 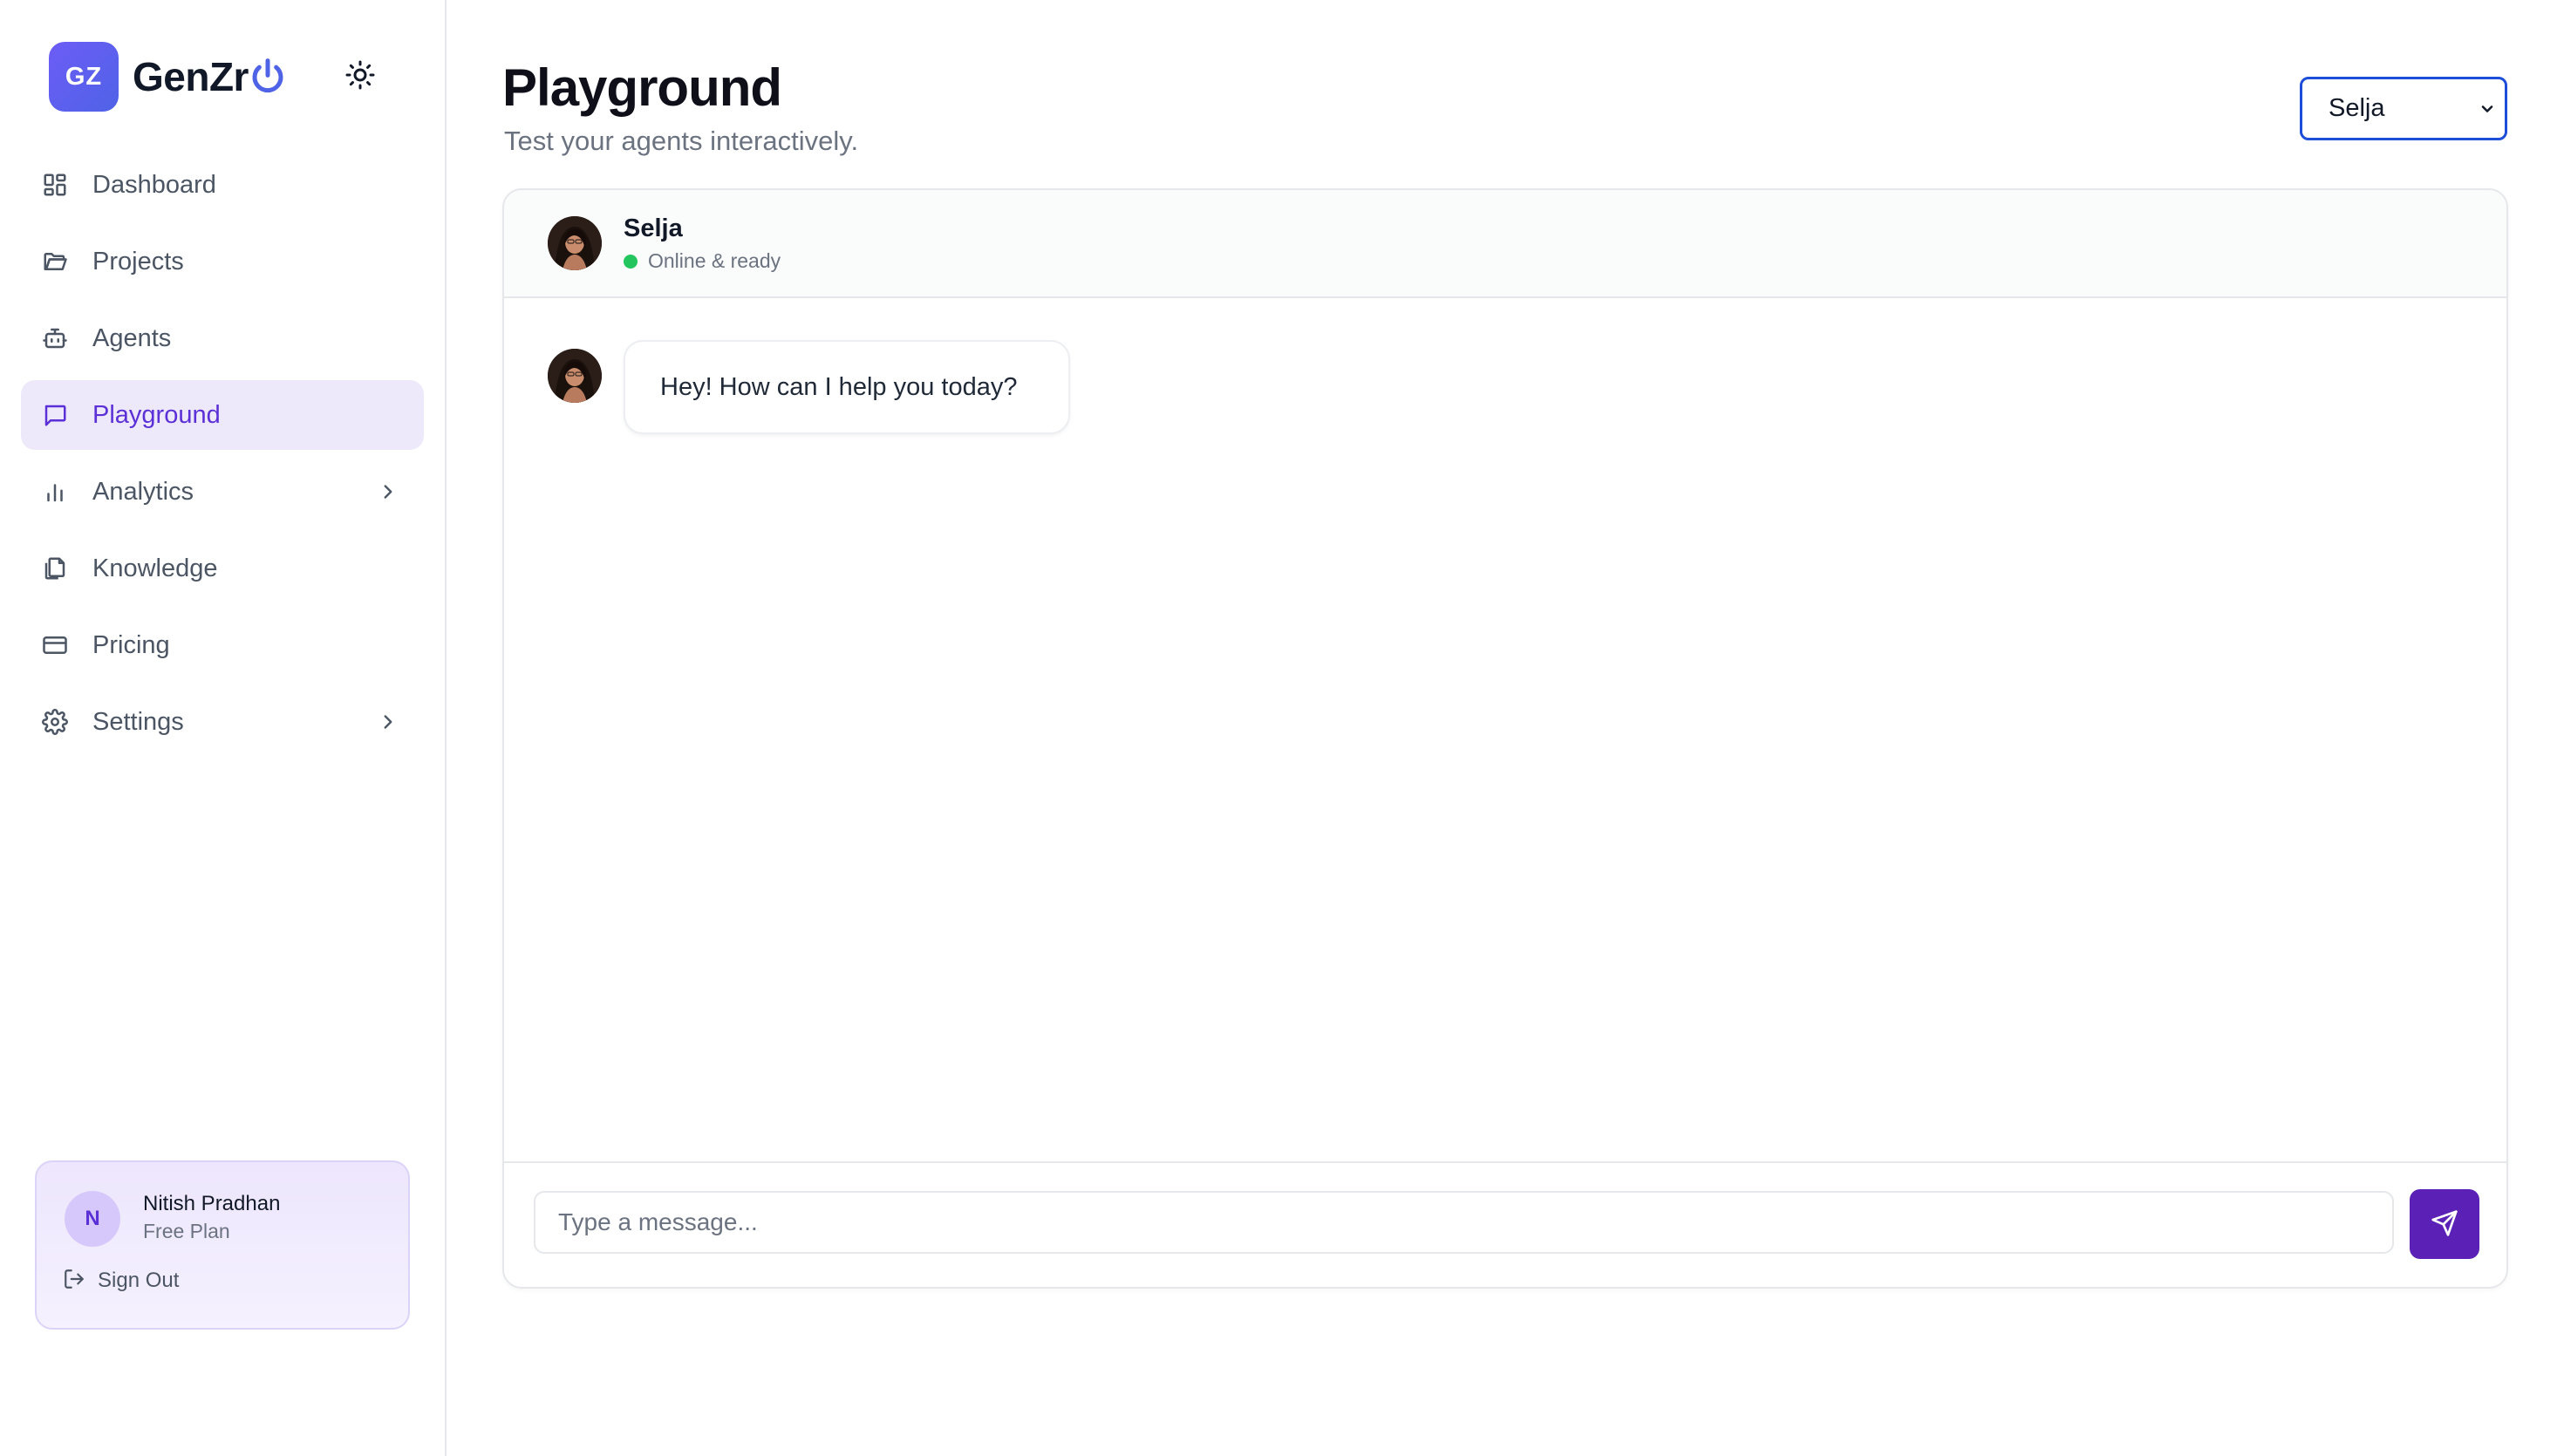 I want to click on logo-badge: GZ, so click(x=84, y=77).